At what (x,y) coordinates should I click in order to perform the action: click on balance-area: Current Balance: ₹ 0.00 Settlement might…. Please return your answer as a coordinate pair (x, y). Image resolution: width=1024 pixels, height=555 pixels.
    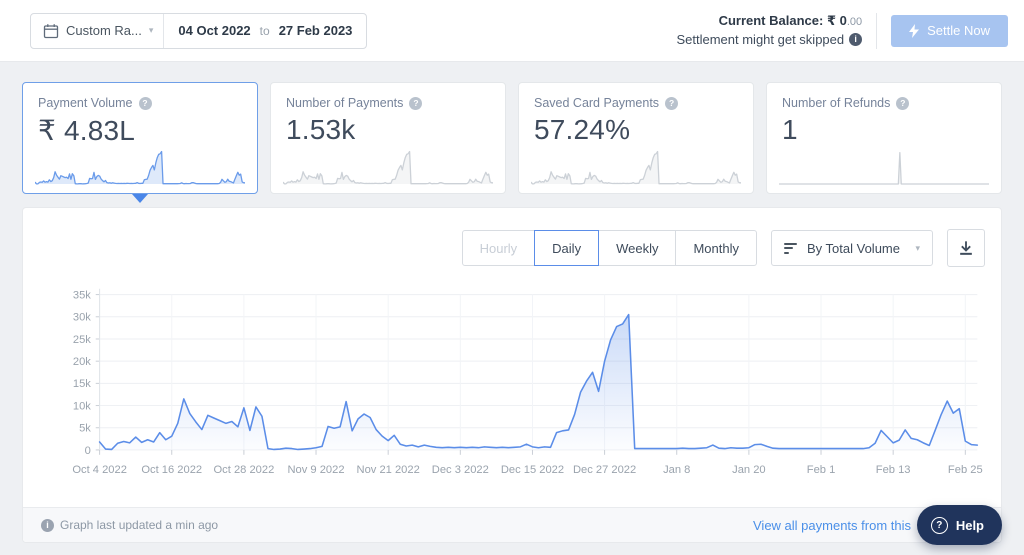
    Looking at the image, I should click on (842, 31).